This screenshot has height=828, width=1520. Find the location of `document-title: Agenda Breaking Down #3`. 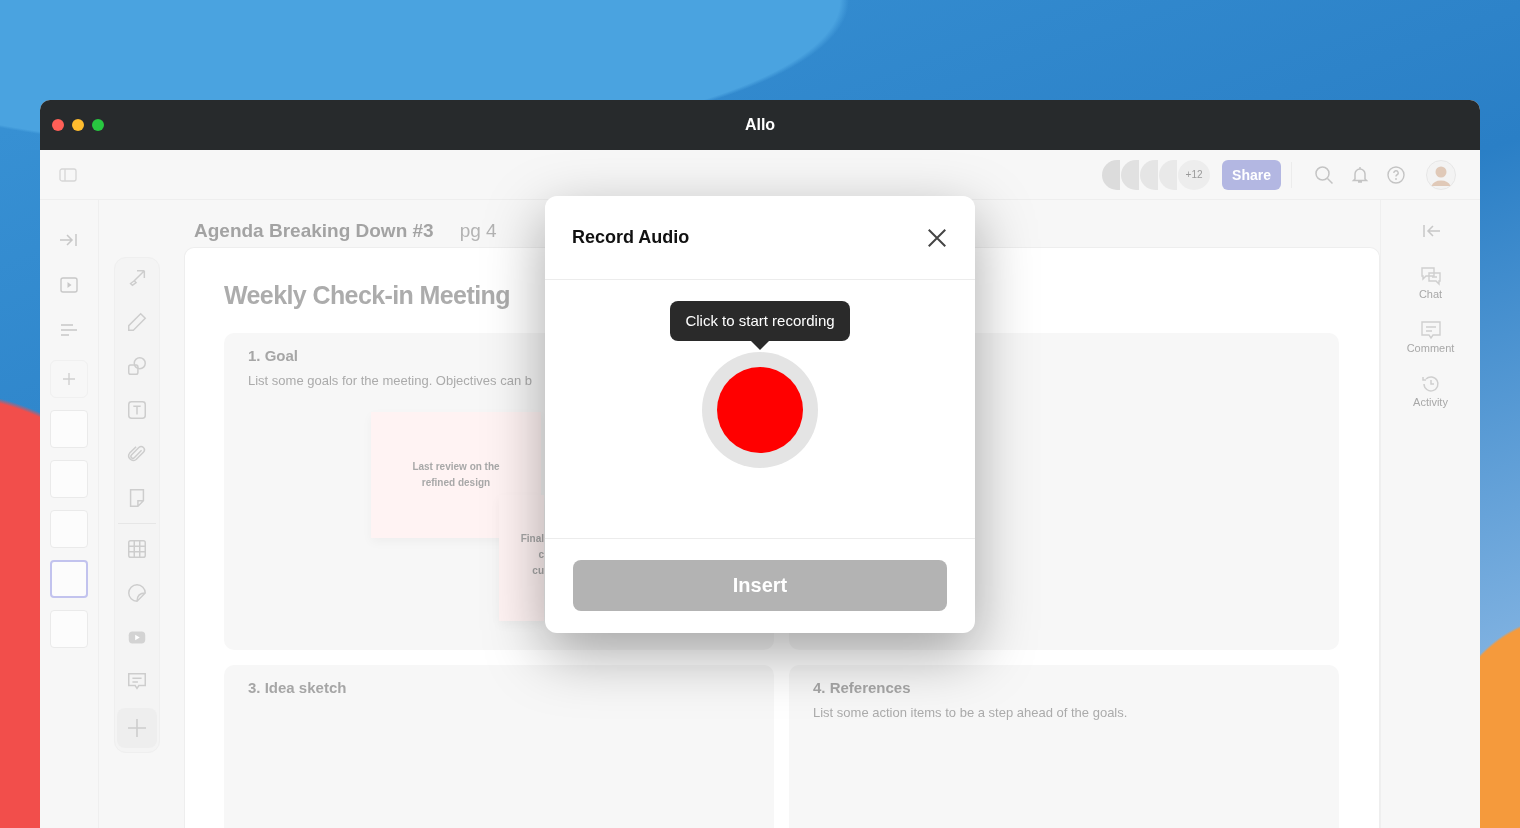

document-title: Agenda Breaking Down #3 is located at coordinates (314, 231).